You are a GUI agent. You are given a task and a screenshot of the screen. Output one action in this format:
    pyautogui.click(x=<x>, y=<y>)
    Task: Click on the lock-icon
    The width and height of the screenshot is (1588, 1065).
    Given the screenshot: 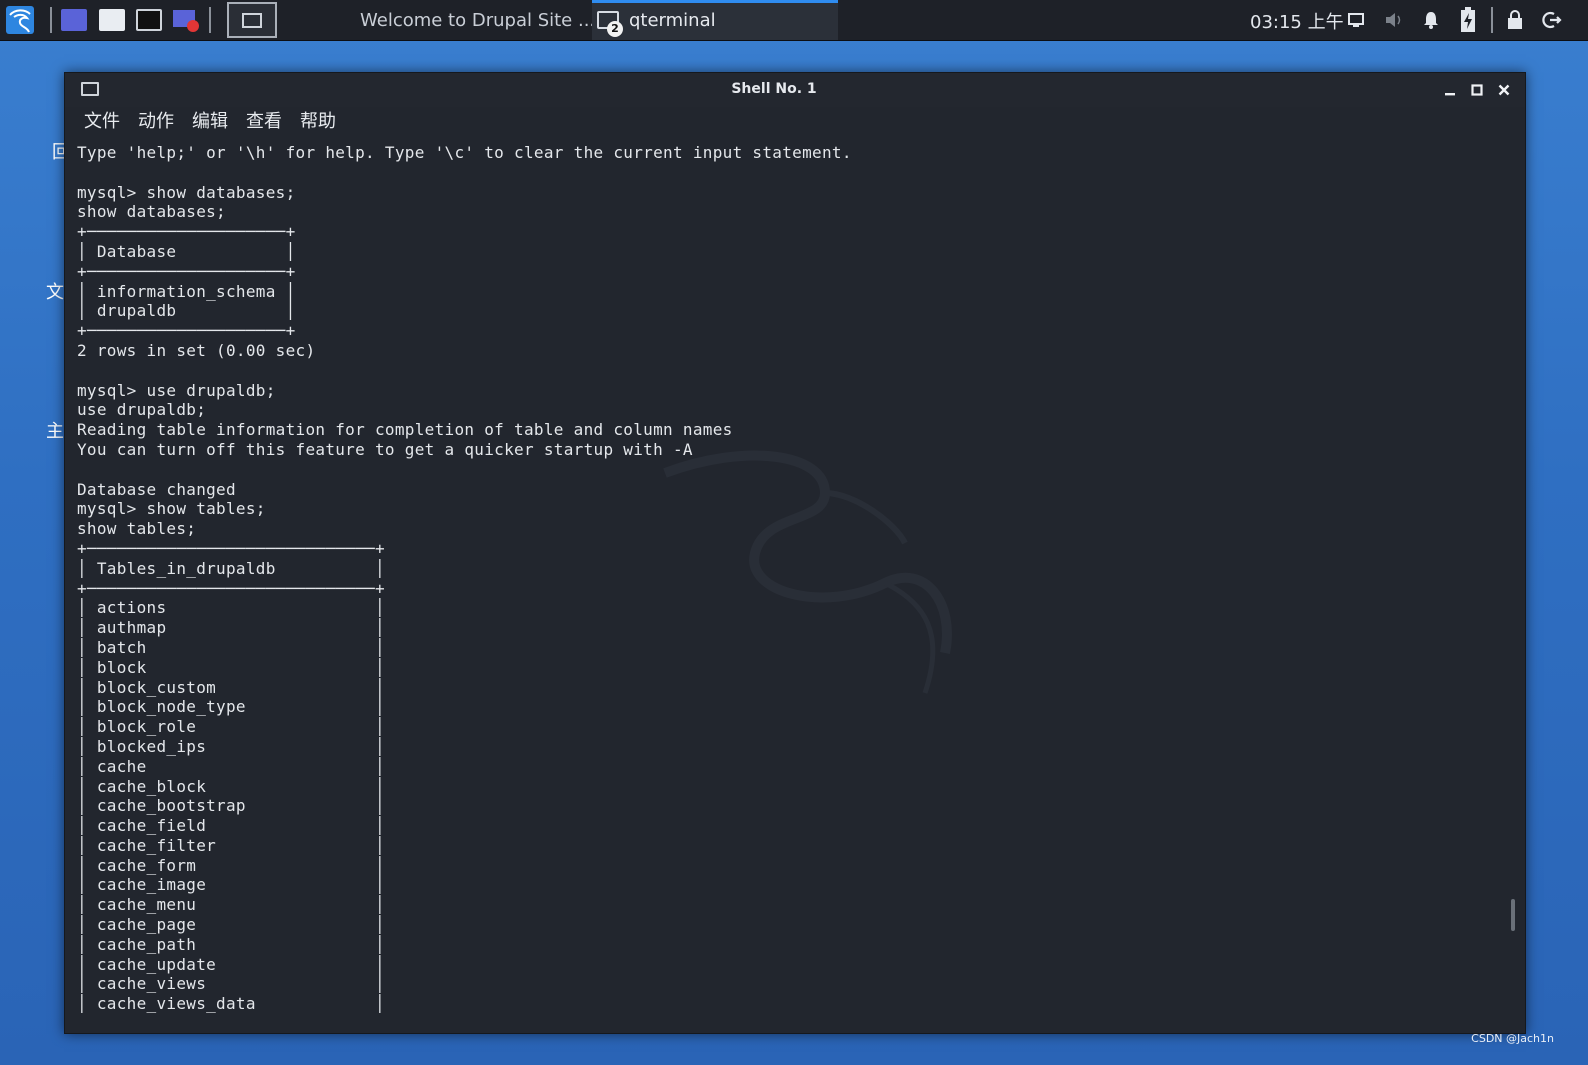 What is the action you would take?
    pyautogui.click(x=1515, y=20)
    